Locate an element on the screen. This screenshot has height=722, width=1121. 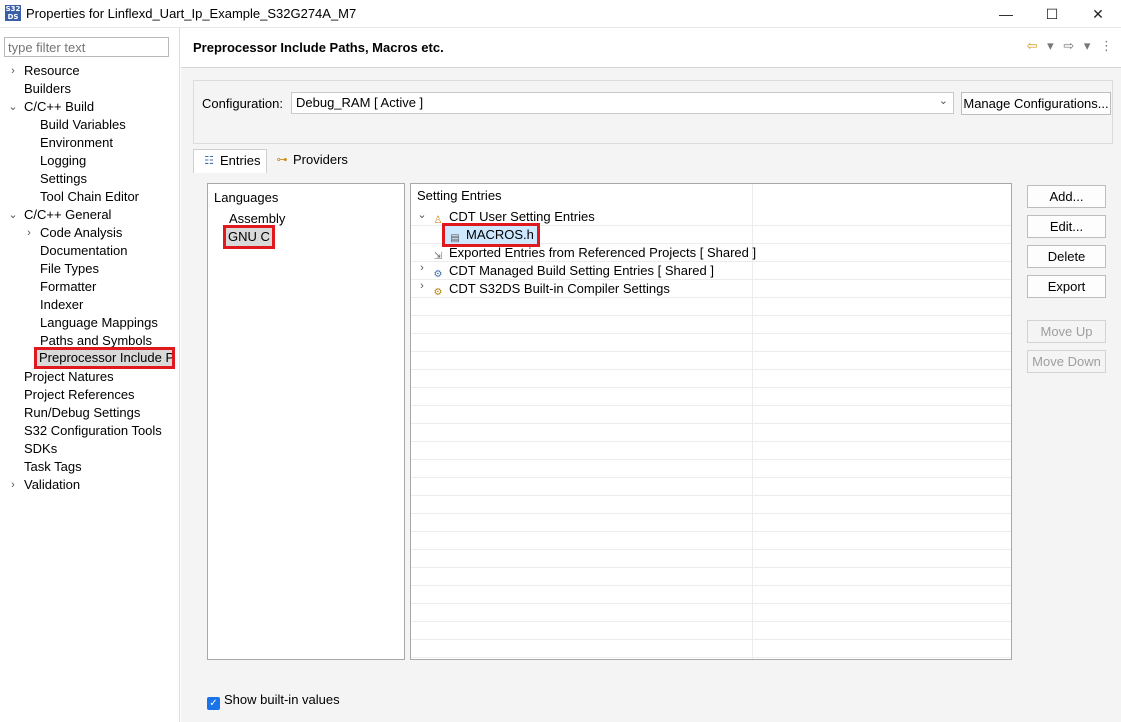
view-menu-icon: ⋮ is located at coordinates (1106, 46).